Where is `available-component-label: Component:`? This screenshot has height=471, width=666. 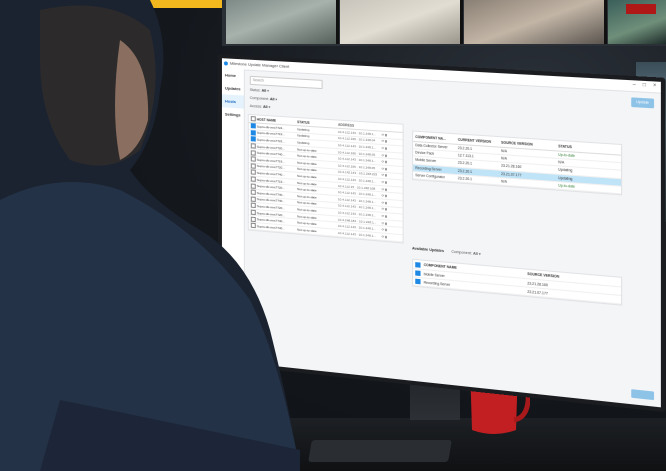 available-component-label: Component: is located at coordinates (461, 252).